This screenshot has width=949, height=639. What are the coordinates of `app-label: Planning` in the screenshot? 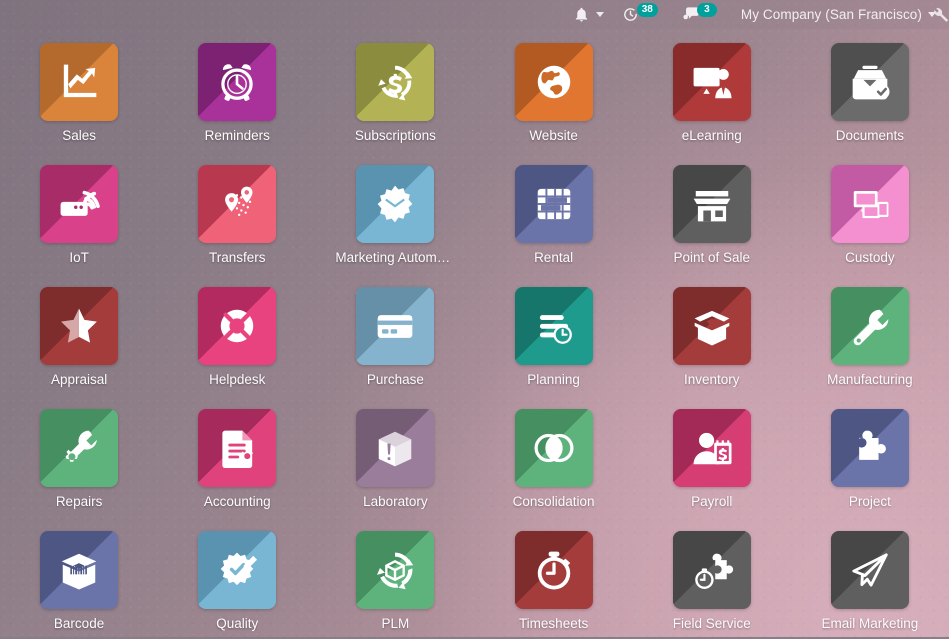 It's located at (553, 379).